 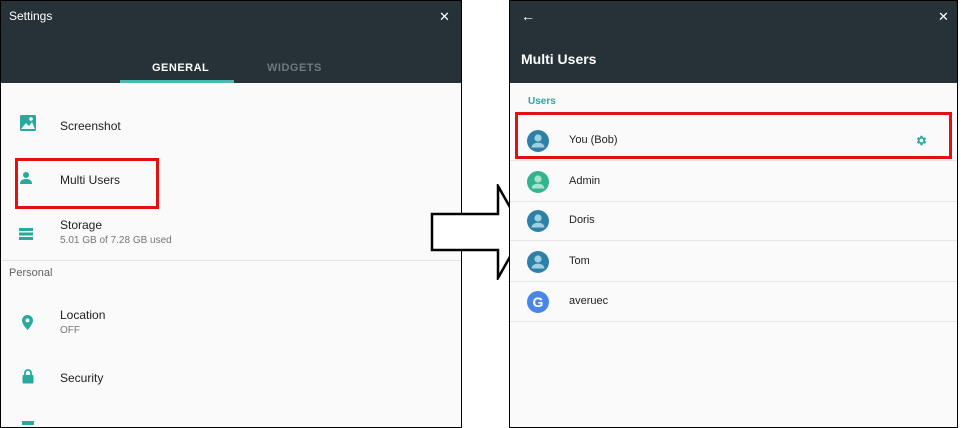 I want to click on settings-item-label: Security, so click(x=82, y=378).